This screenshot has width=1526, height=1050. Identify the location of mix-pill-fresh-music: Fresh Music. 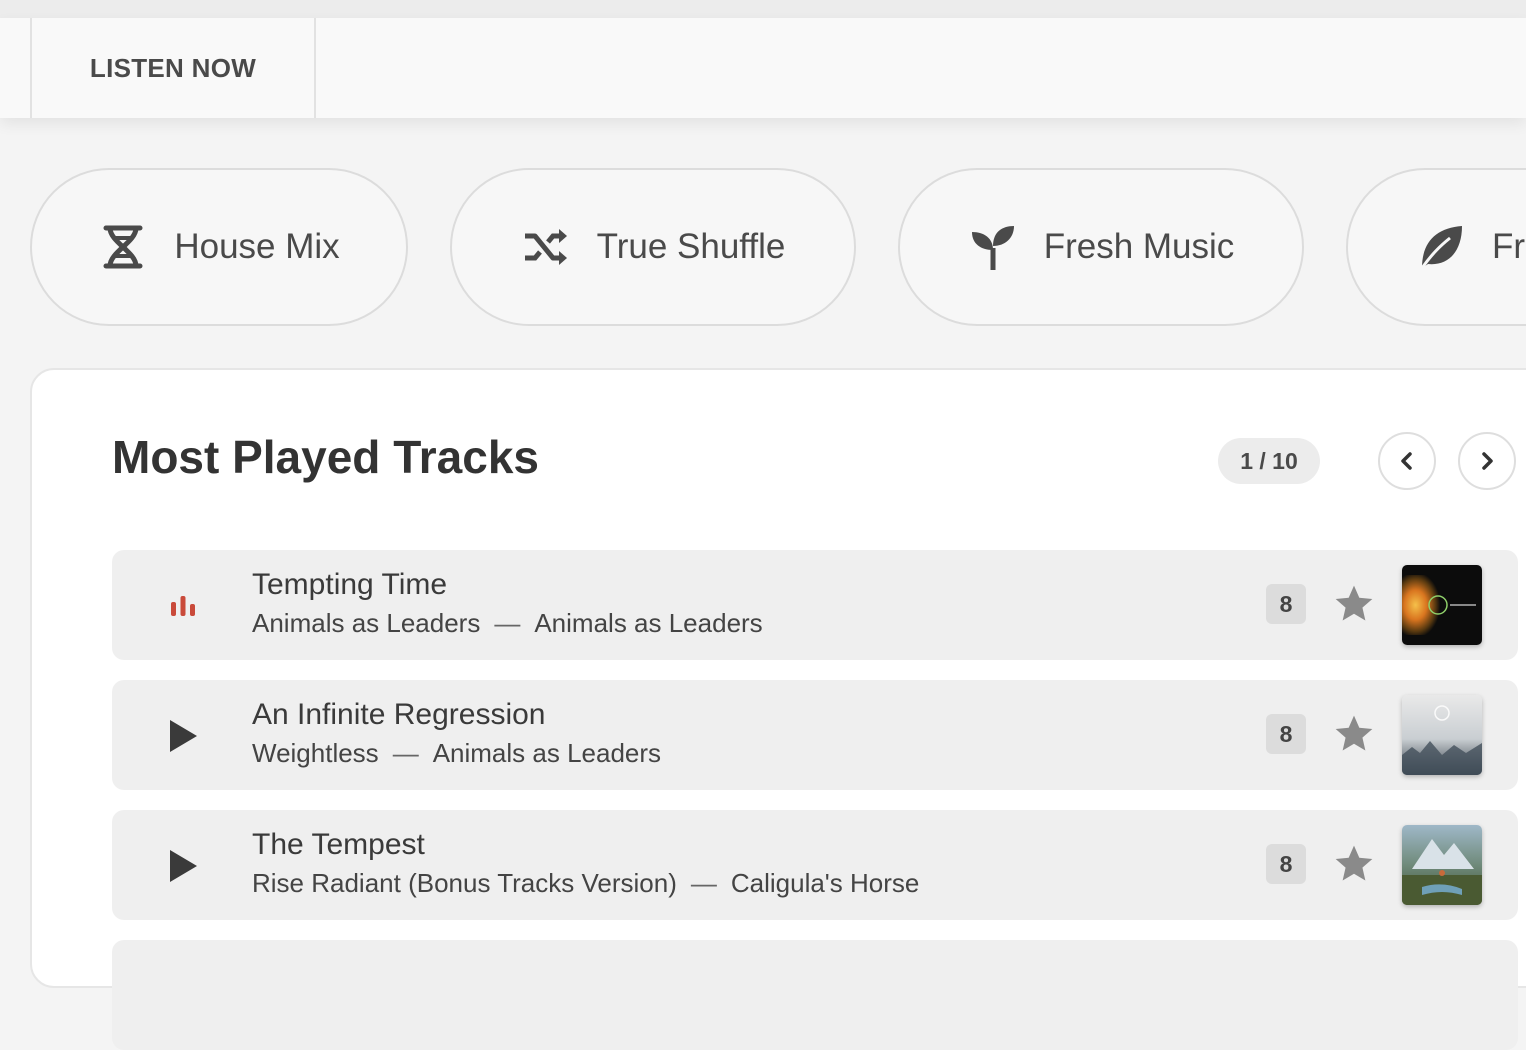
(1101, 247).